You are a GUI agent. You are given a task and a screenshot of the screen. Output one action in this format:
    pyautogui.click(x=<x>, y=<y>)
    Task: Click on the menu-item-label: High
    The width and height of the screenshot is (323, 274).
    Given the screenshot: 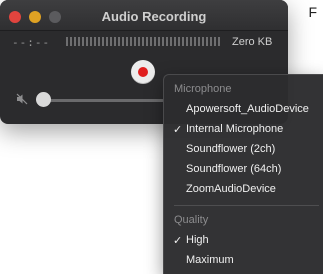 What is the action you would take?
    pyautogui.click(x=197, y=240)
    